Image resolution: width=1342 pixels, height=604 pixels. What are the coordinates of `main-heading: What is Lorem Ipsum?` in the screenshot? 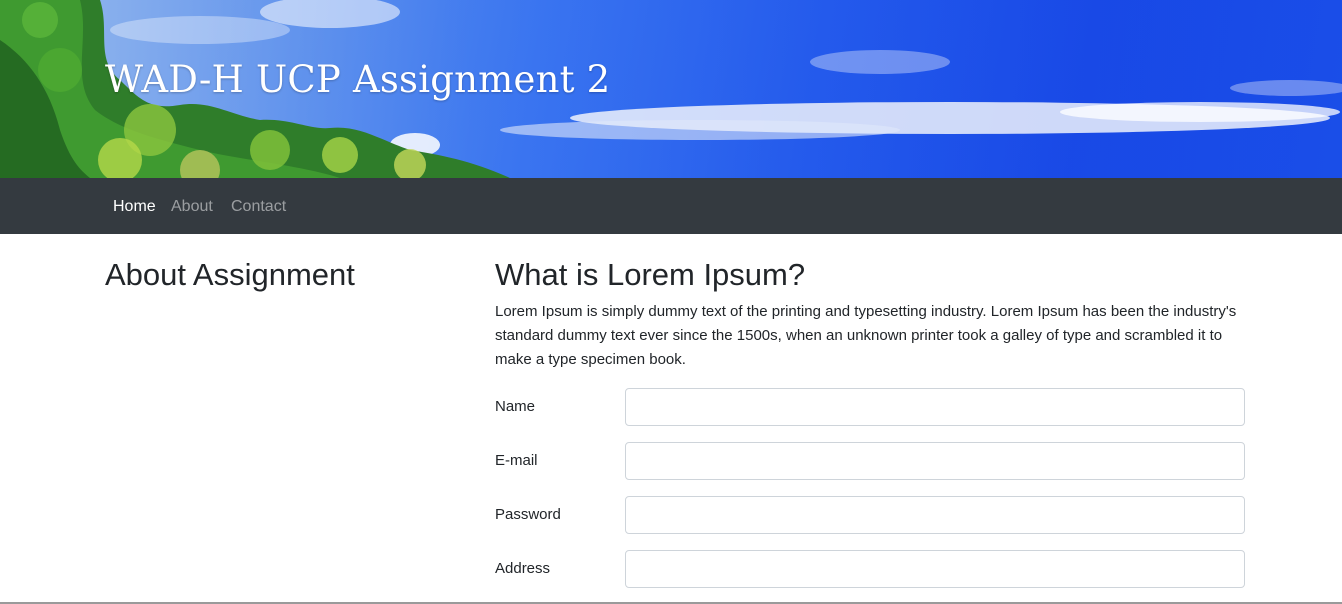 It's located at (650, 274).